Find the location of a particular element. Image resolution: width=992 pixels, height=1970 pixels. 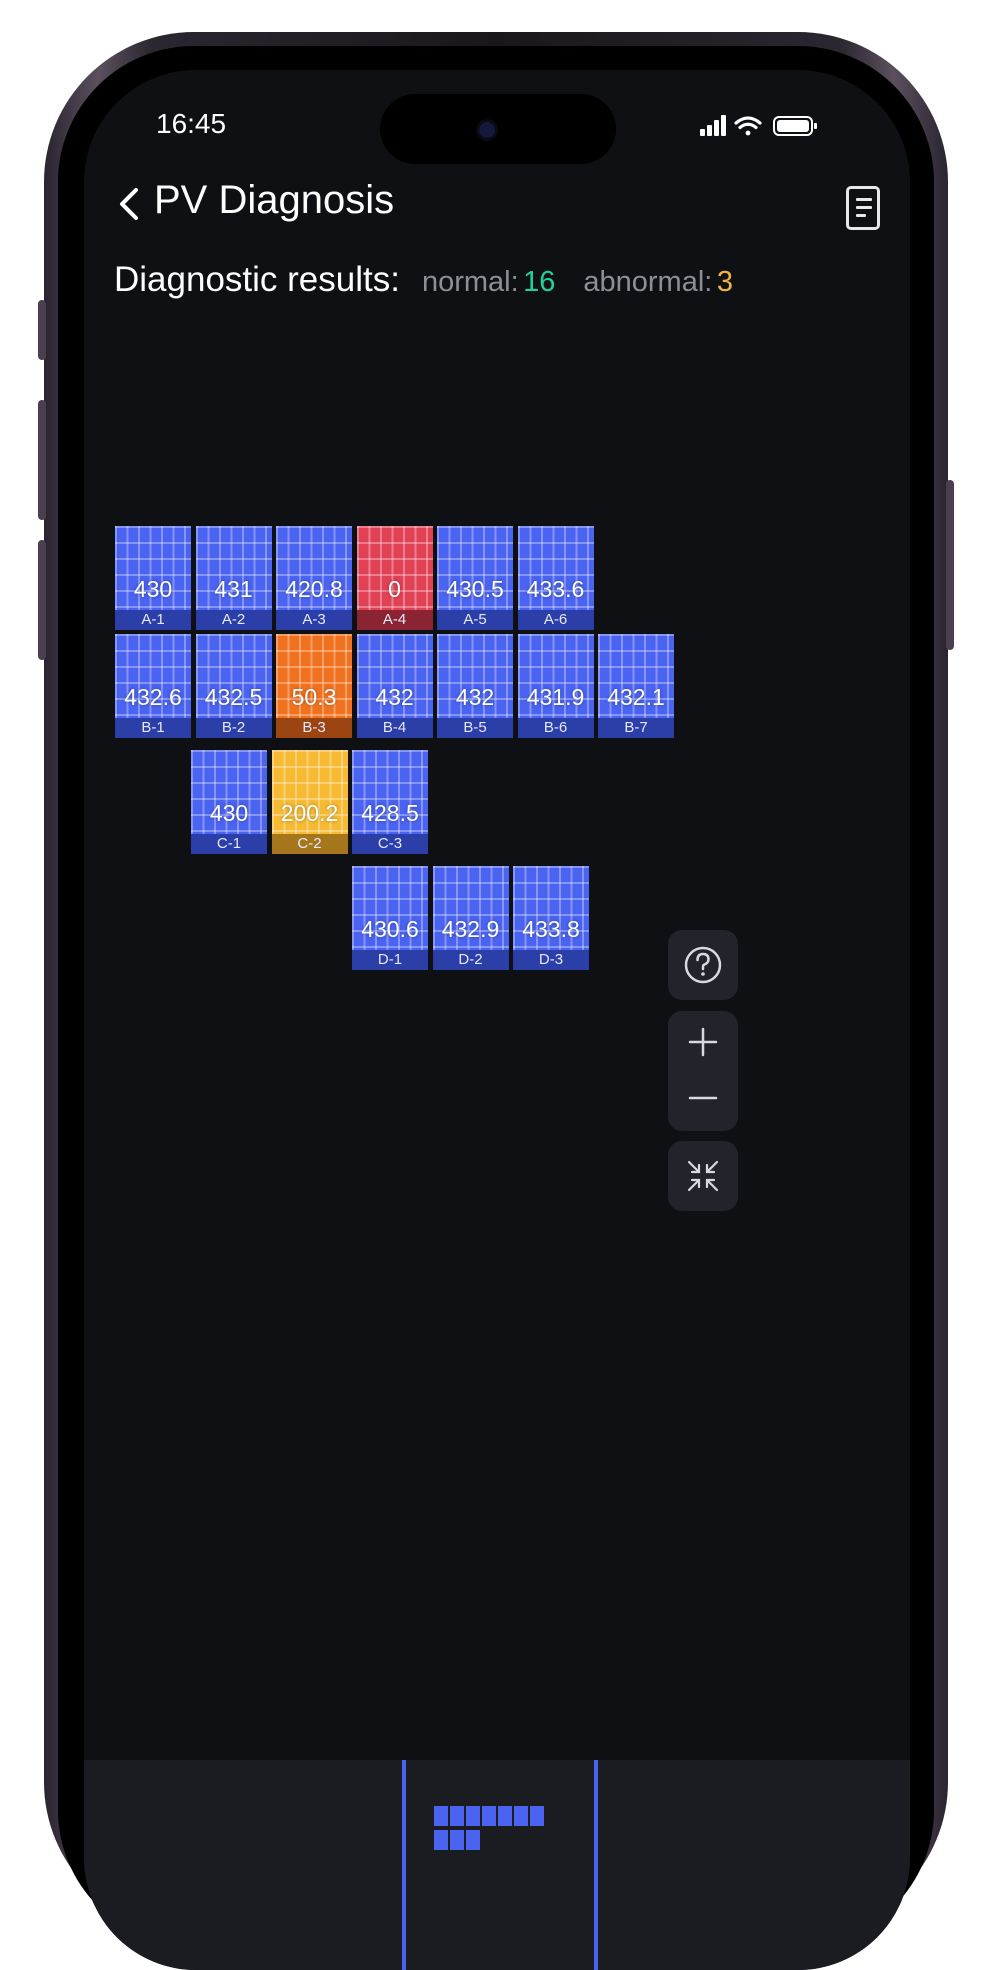

pv-panel-c-3: 428.5 C-3 is located at coordinates (390, 802).